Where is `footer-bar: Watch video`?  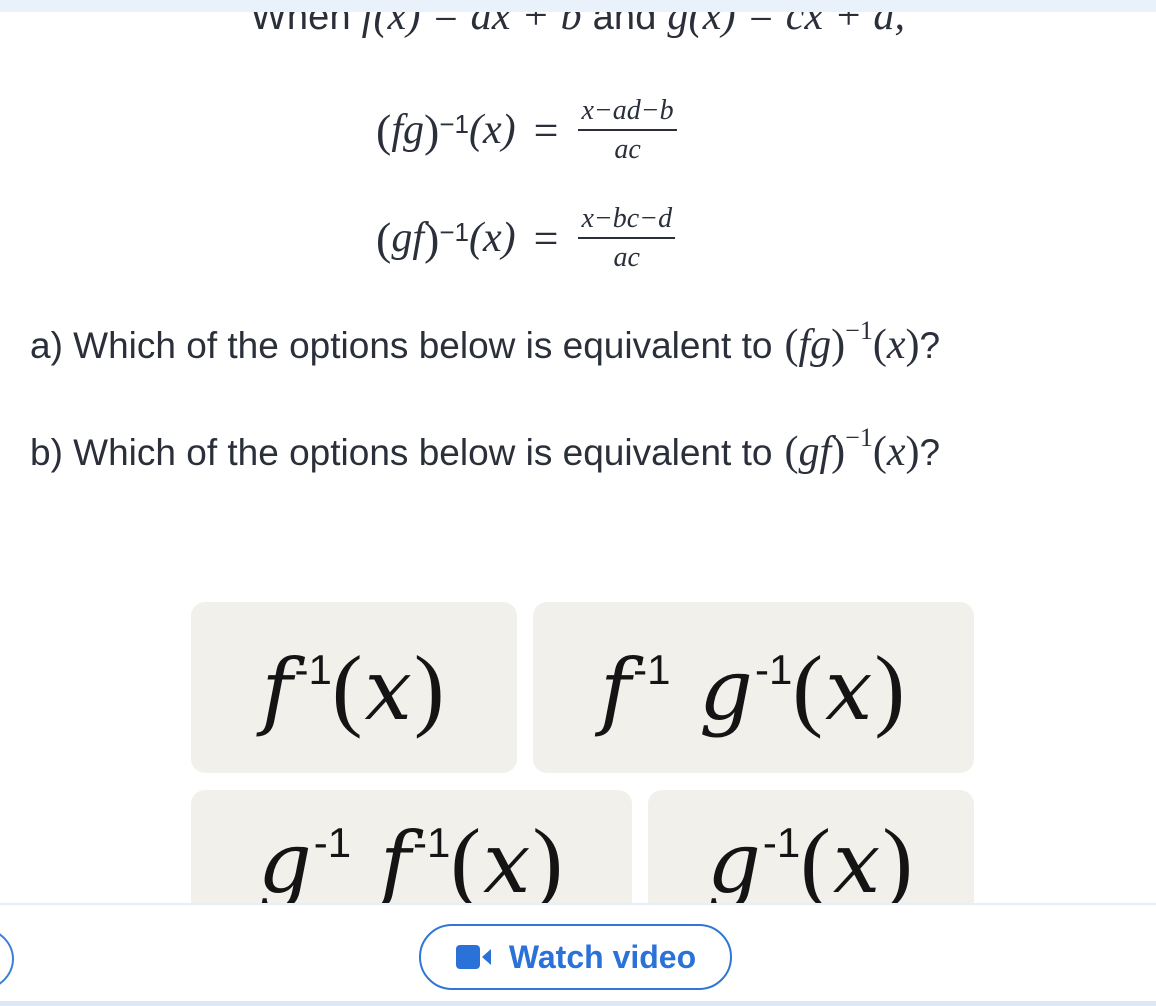 footer-bar: Watch video is located at coordinates (578, 954).